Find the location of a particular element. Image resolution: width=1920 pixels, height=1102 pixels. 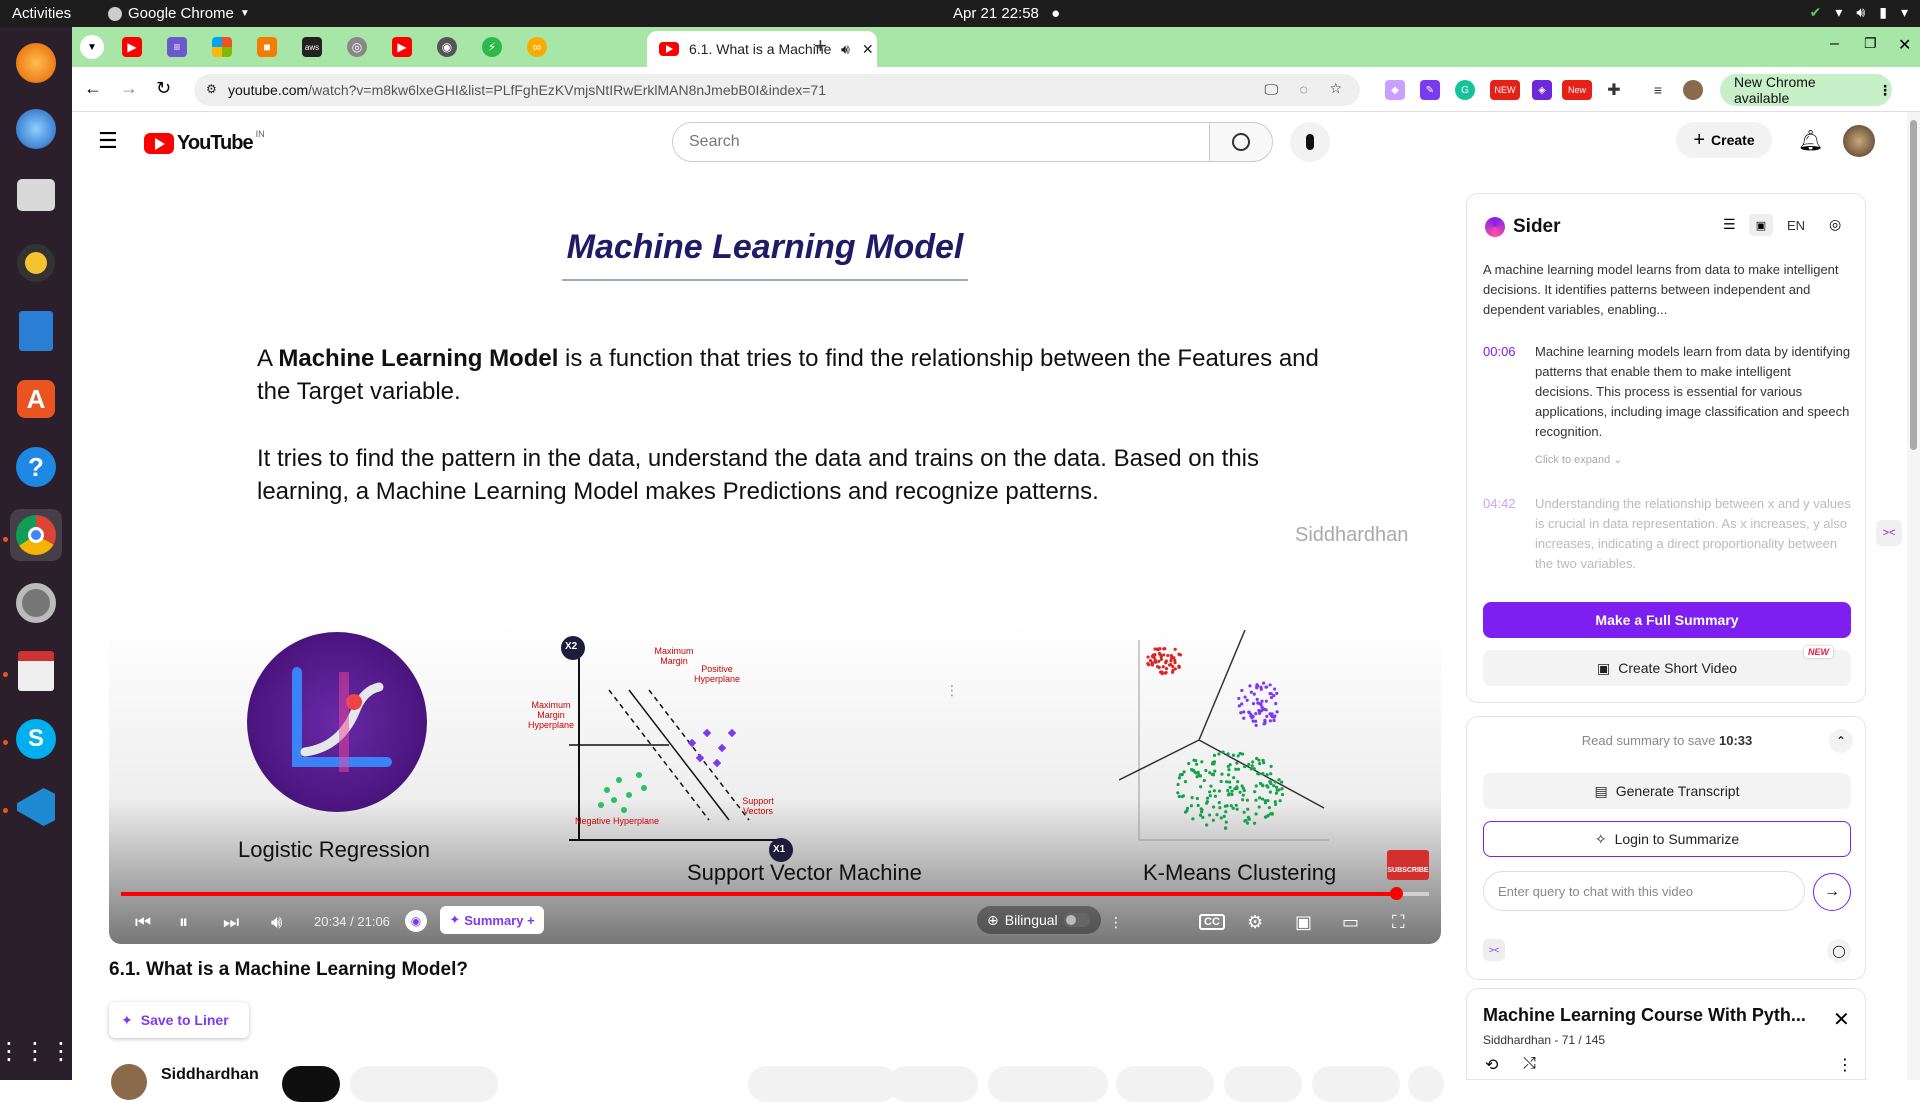

back-icon: ← is located at coordinates (93, 88).